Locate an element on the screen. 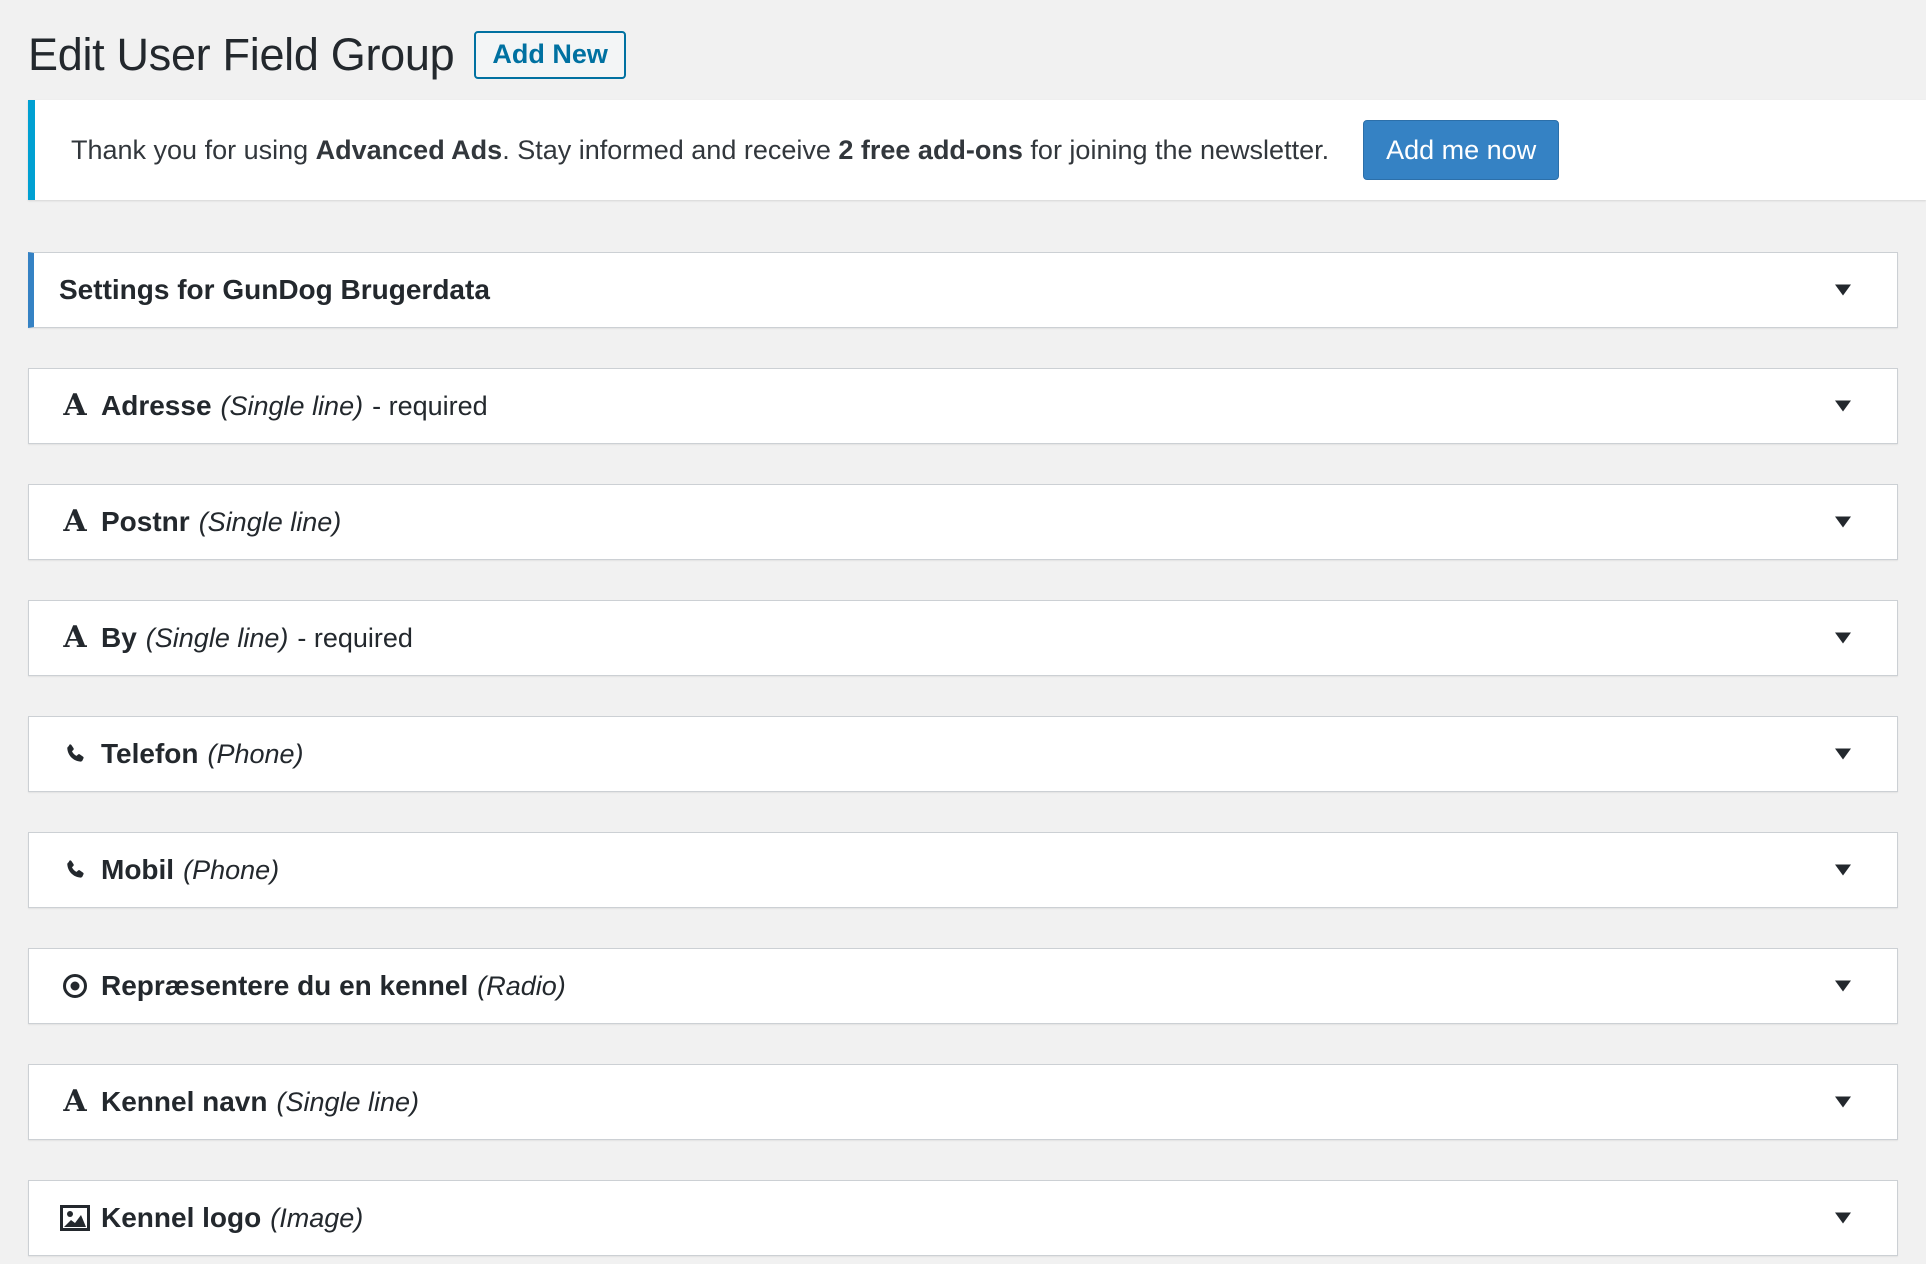 This screenshot has height=1264, width=1926. notice-brand: Advanced Ads is located at coordinates (409, 149).